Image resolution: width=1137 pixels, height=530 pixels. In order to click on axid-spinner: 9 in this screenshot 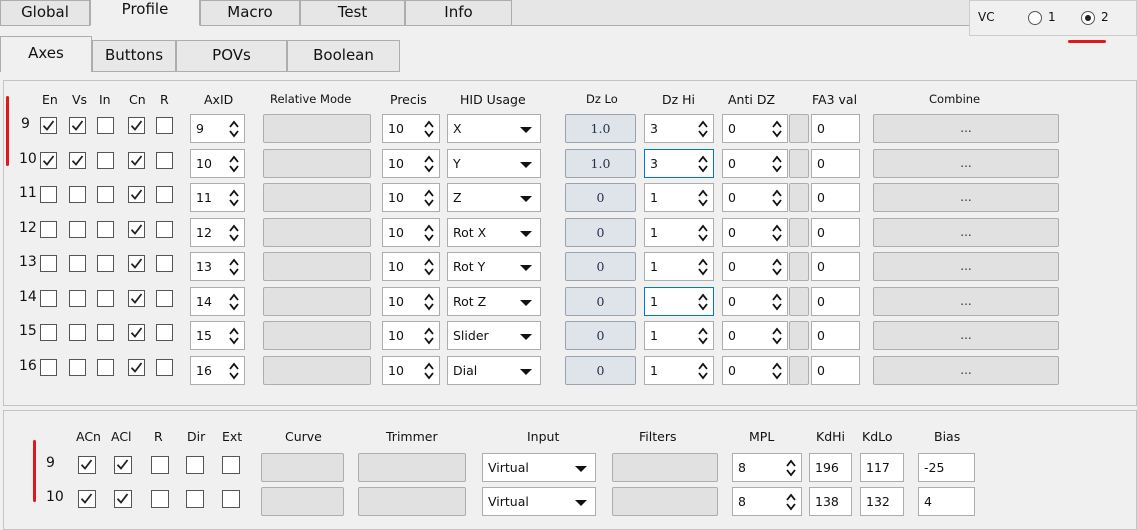, I will do `click(217, 128)`.